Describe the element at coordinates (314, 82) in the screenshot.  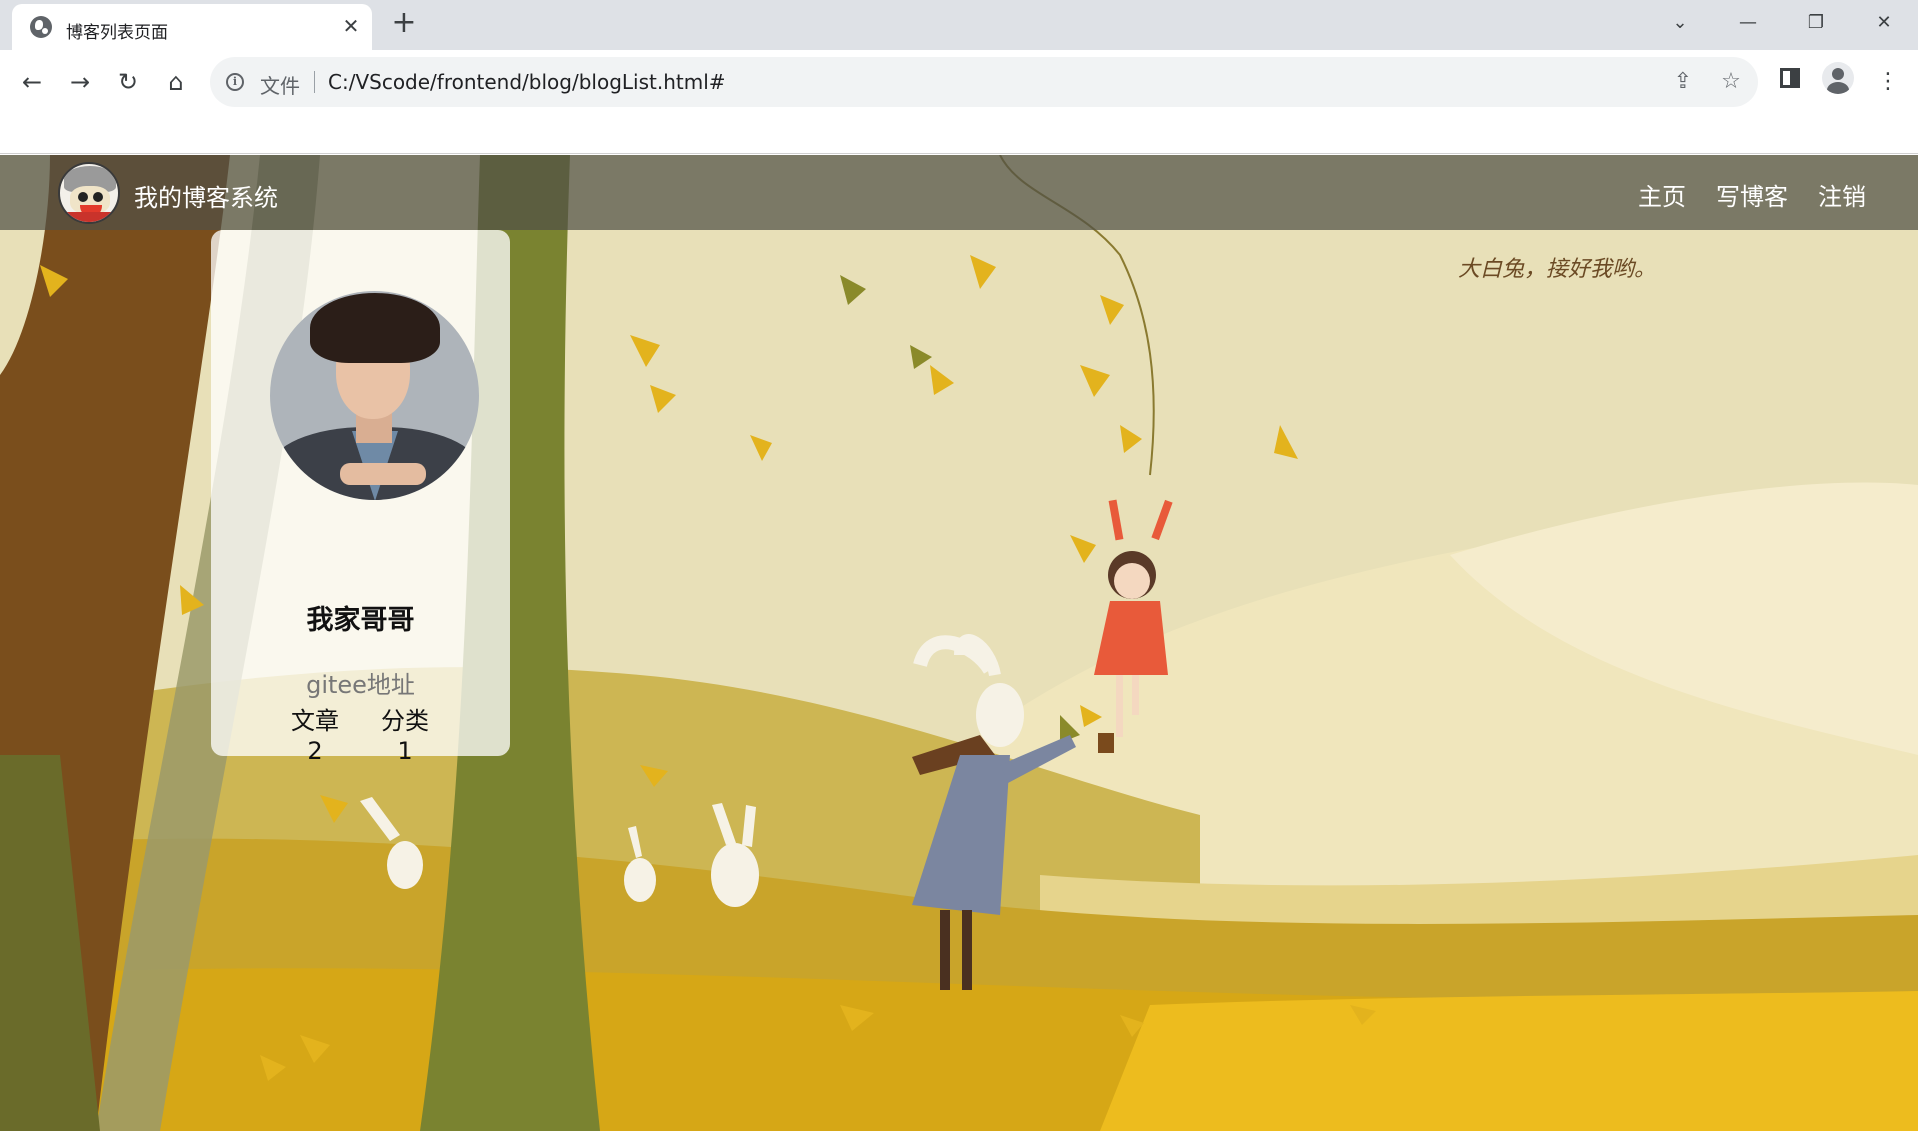
I see `address-divider` at that location.